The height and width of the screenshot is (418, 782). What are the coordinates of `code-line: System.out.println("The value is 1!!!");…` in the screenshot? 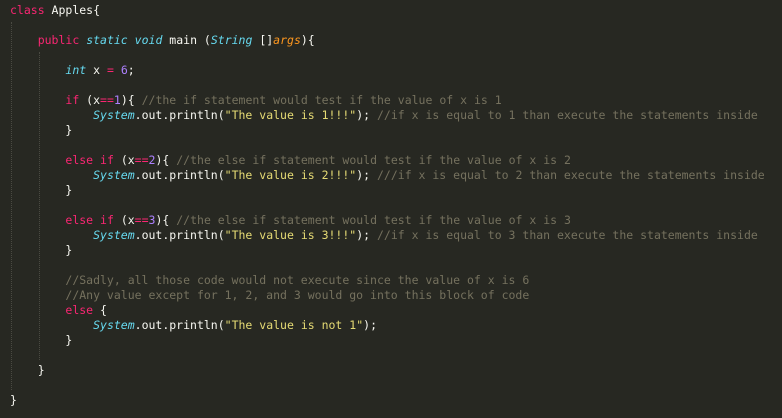 It's located at (384, 115).